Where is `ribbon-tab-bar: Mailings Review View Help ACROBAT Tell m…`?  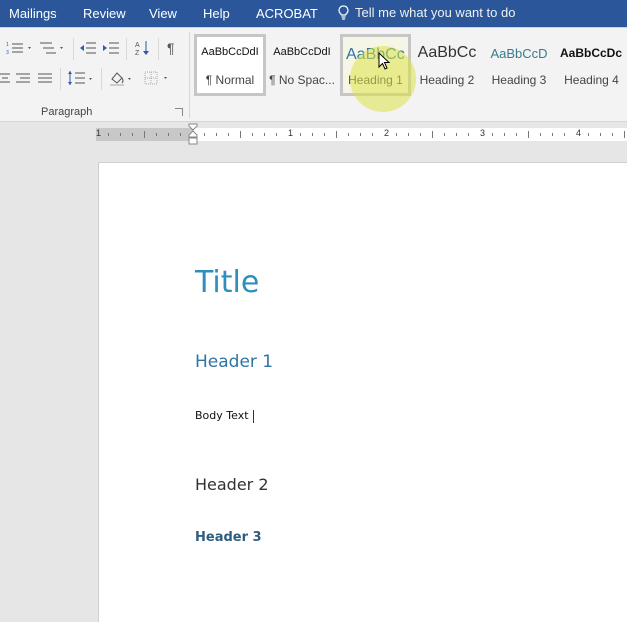 ribbon-tab-bar: Mailings Review View Help ACROBAT Tell m… is located at coordinates (313, 13).